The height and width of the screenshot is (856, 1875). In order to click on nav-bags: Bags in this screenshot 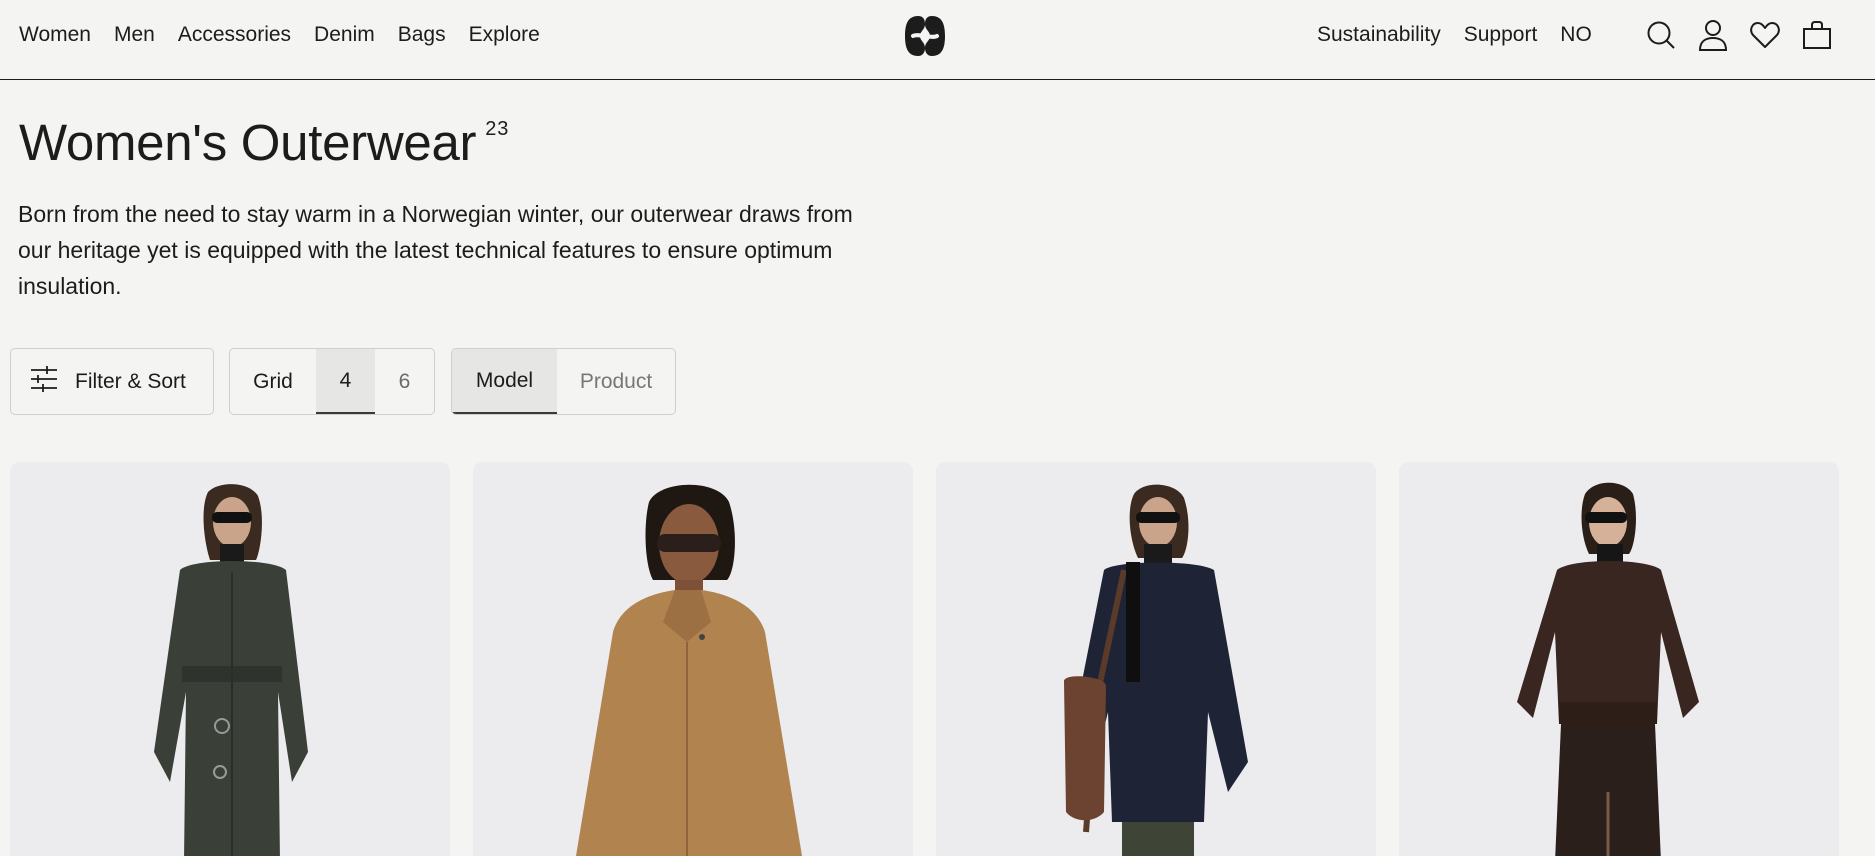, I will do `click(422, 35)`.